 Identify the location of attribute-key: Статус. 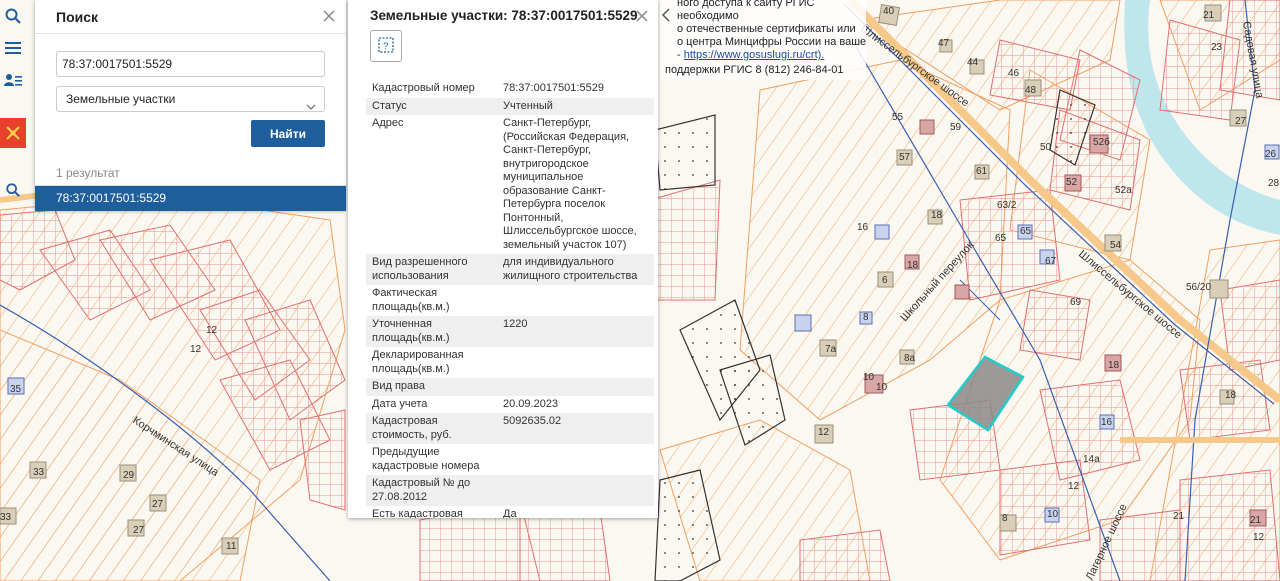
(389, 105).